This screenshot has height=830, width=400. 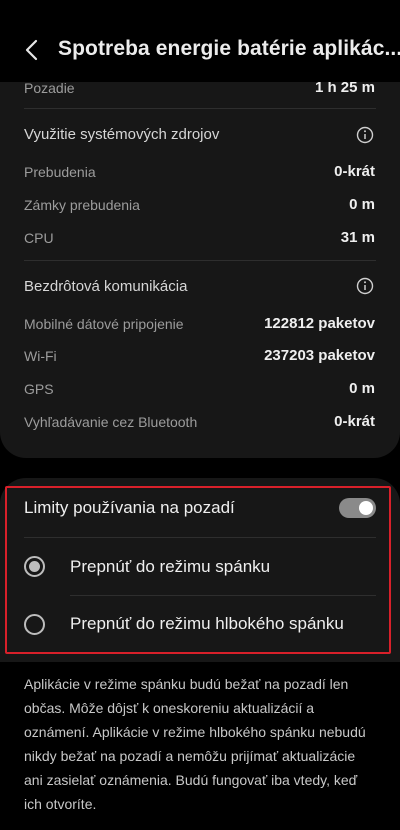 What do you see at coordinates (357, 508) in the screenshot?
I see `background-limits-toggle` at bounding box center [357, 508].